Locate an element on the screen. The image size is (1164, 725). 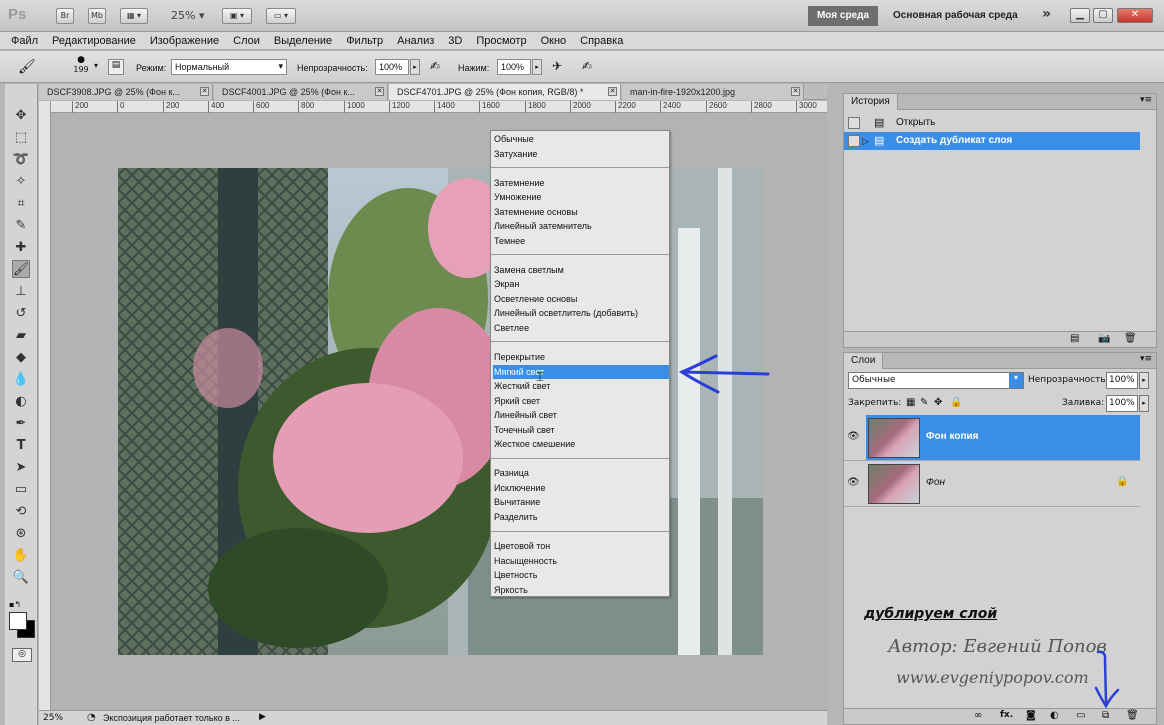
lock-position-icon: ✥ is located at coordinates (938, 402).